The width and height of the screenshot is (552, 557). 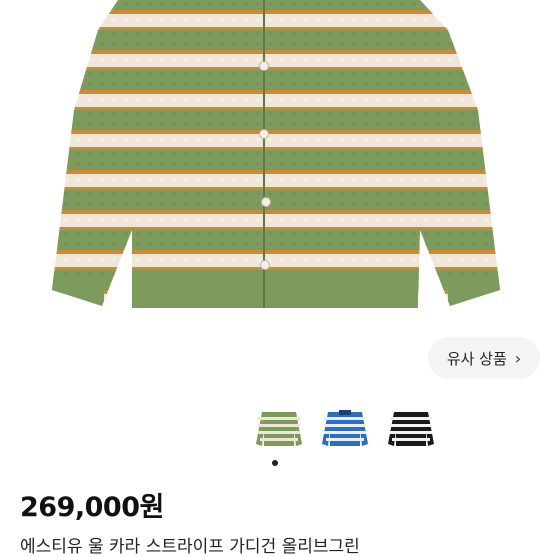 I want to click on variant-thumbnails, so click(x=345, y=427).